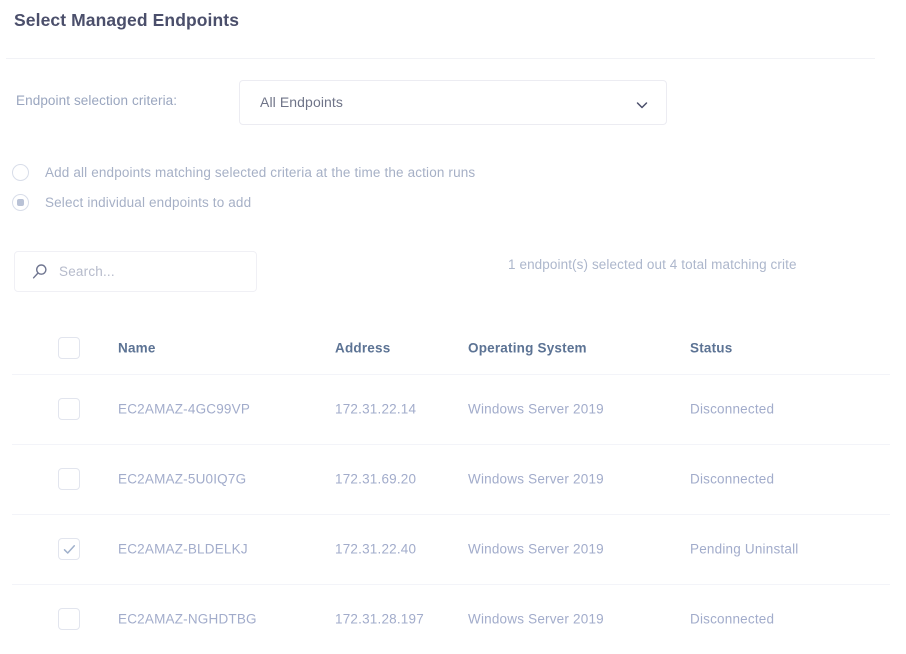 This screenshot has height=654, width=906. I want to click on select-all-checkbox, so click(69, 348).